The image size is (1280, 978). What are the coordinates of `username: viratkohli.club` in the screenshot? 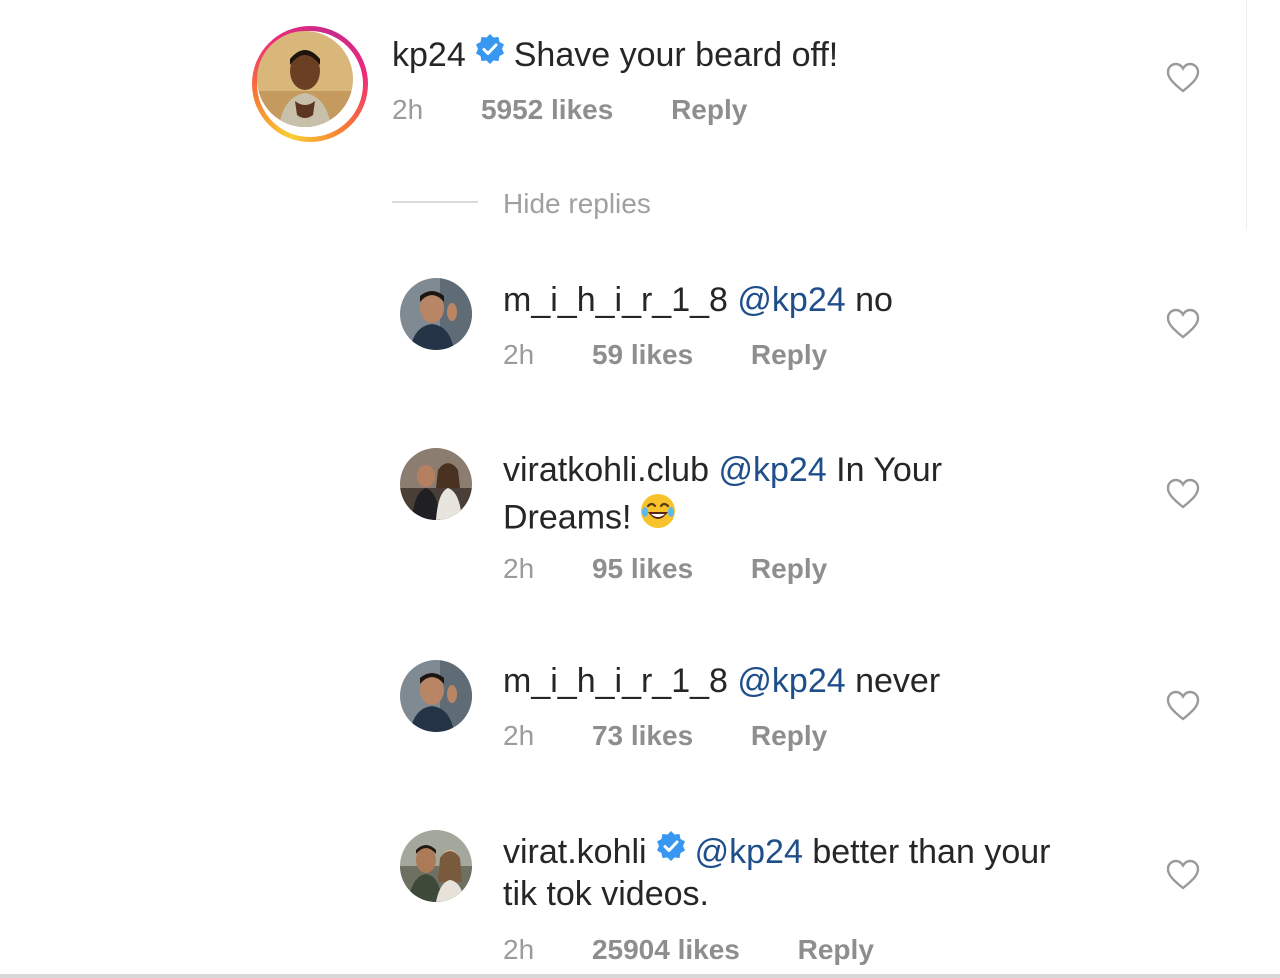 It's located at (606, 470).